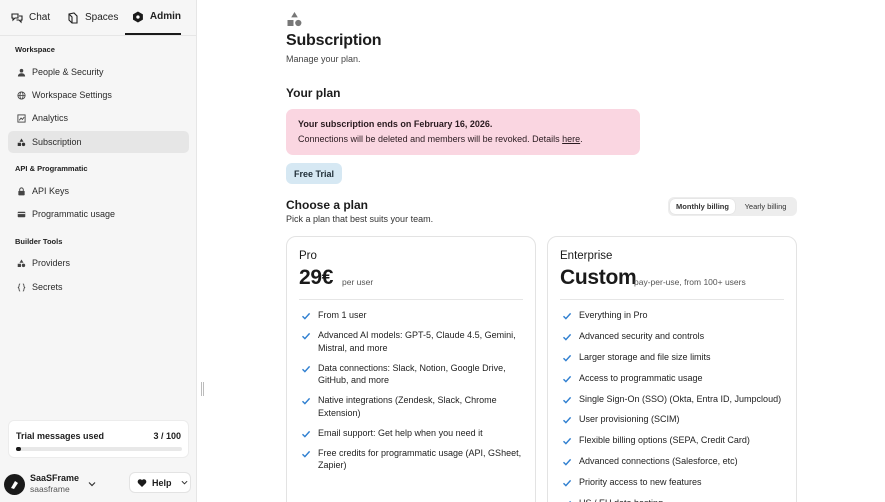 The height and width of the screenshot is (502, 885). Describe the element at coordinates (137, 16) in the screenshot. I see `hexagon-gear-icon` at that location.